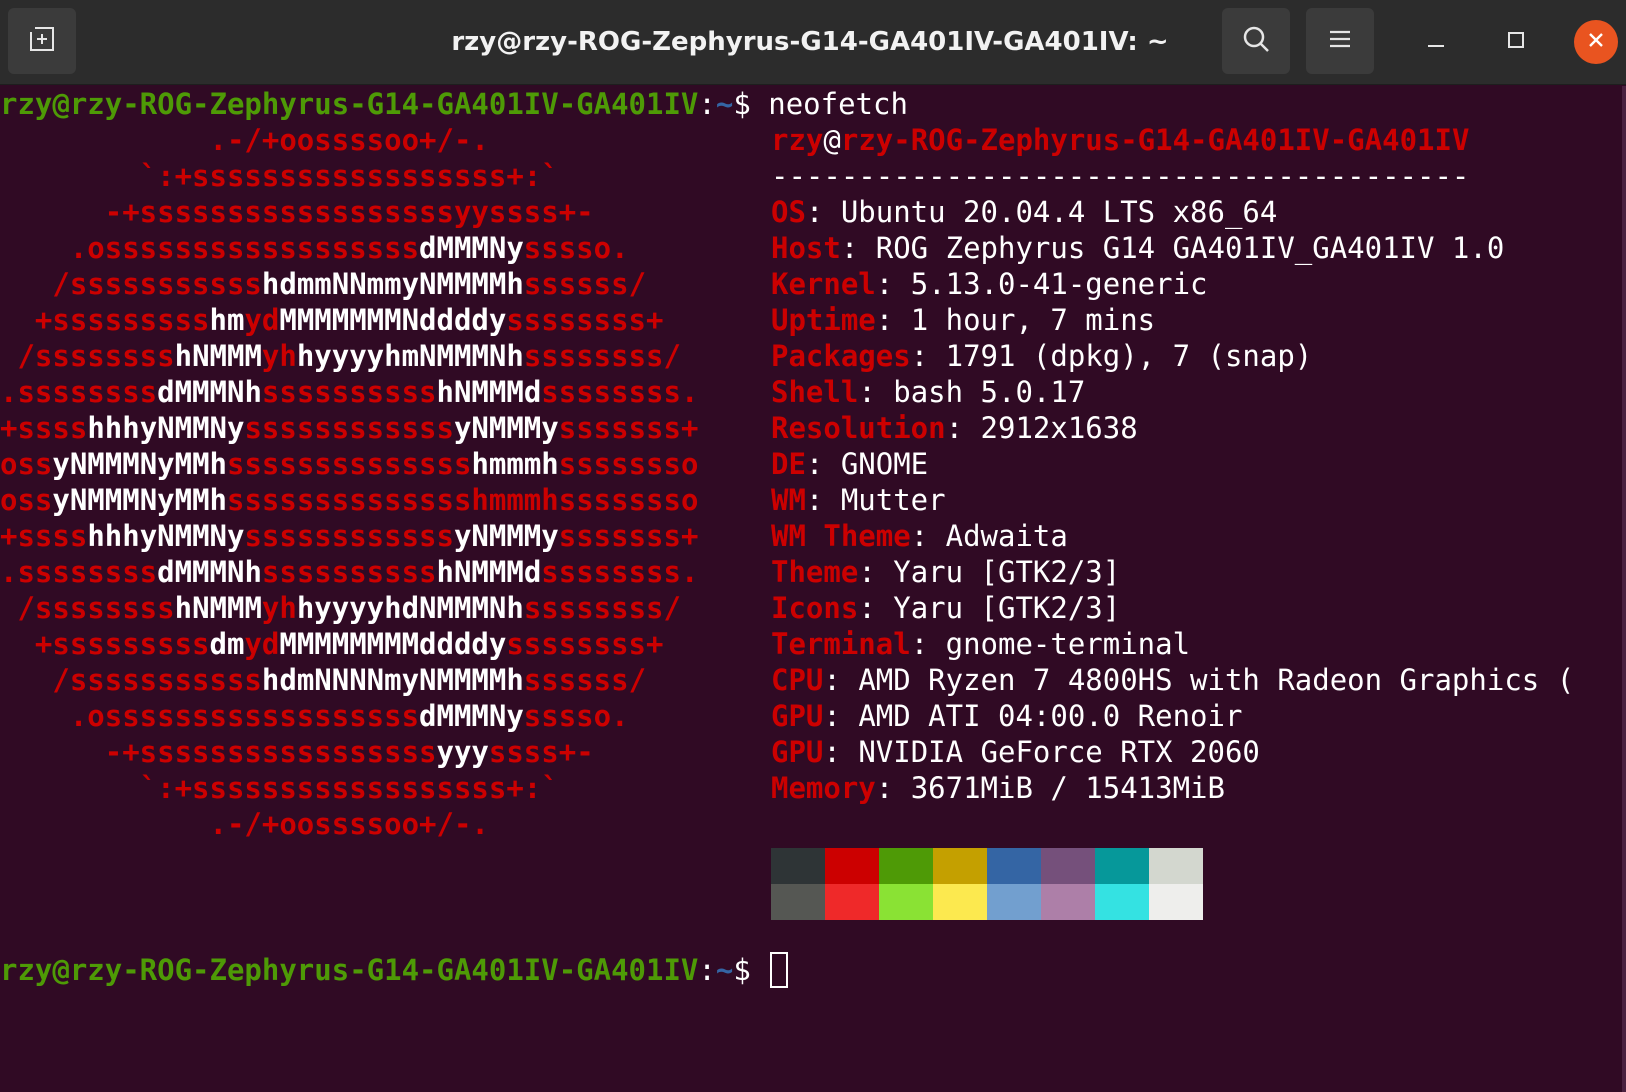 The height and width of the screenshot is (1092, 1626). Describe the element at coordinates (850, 464) in the screenshot. I see `info-line: DE: GNOME` at that location.